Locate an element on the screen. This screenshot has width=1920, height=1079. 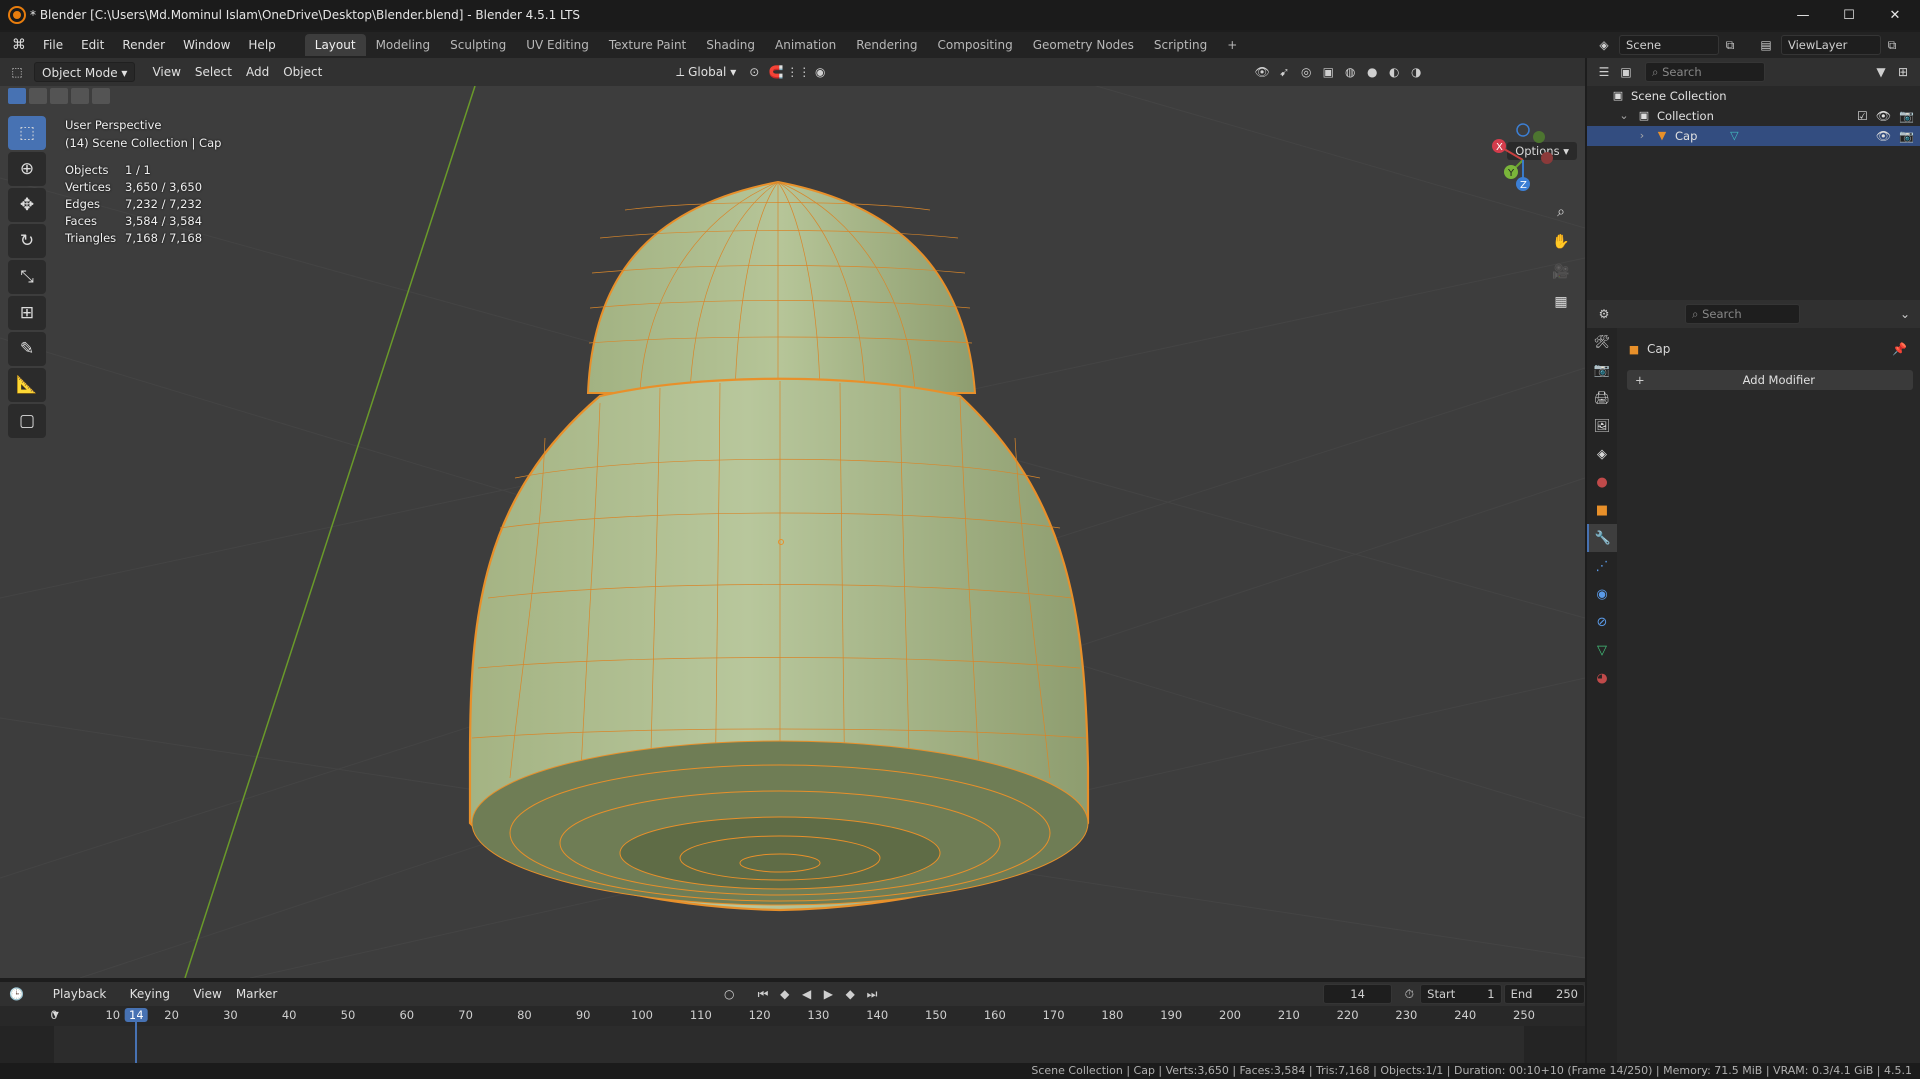
camera-icon: 📷 is located at coordinates (1906, 116).